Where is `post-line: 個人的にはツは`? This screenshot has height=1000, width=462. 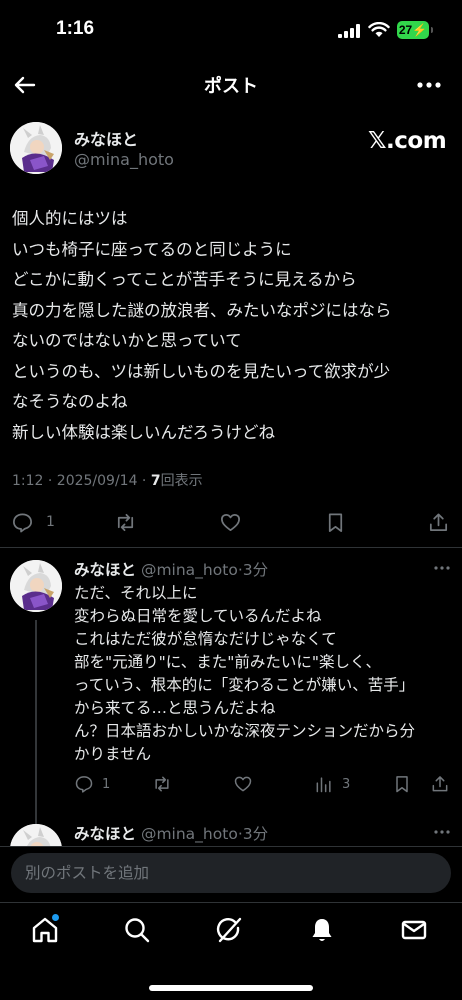 post-line: 個人的にはツは is located at coordinates (70, 218).